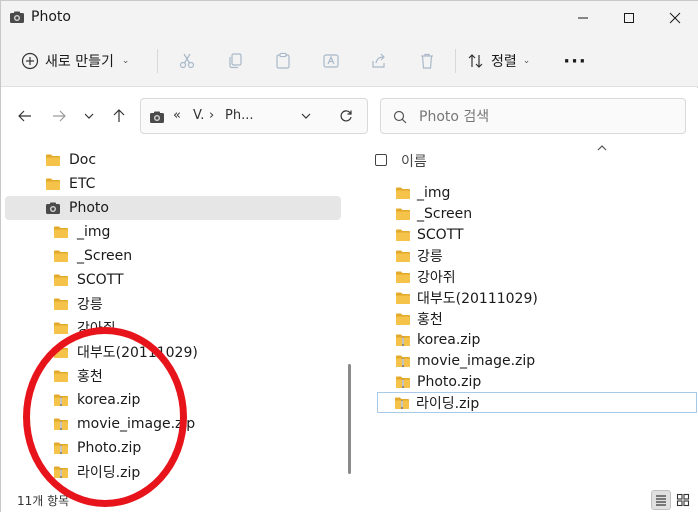 The height and width of the screenshot is (512, 698). Describe the element at coordinates (346, 116) in the screenshot. I see `refresh-icon` at that location.